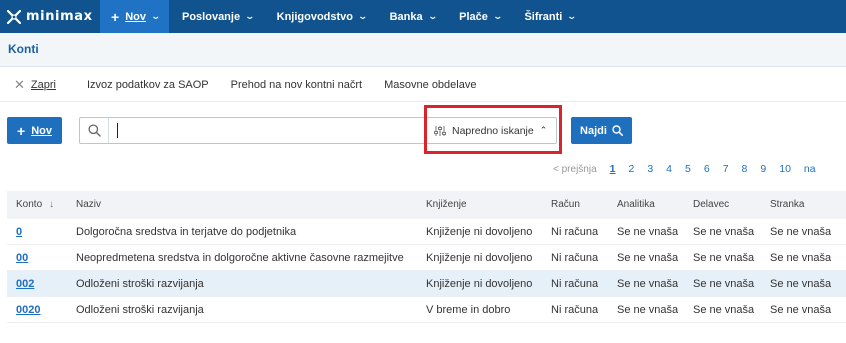 This screenshot has height=343, width=846. What do you see at coordinates (211, 16) in the screenshot?
I see `nav-item-label: Poslovanje` at bounding box center [211, 16].